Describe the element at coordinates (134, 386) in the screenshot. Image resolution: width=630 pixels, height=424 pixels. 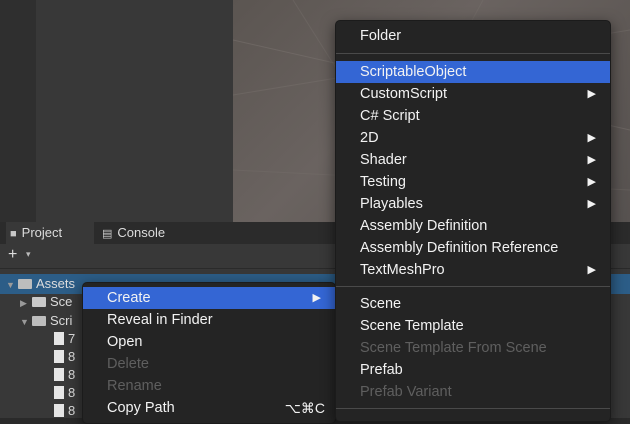
I see `menu-item-label: Rename` at that location.